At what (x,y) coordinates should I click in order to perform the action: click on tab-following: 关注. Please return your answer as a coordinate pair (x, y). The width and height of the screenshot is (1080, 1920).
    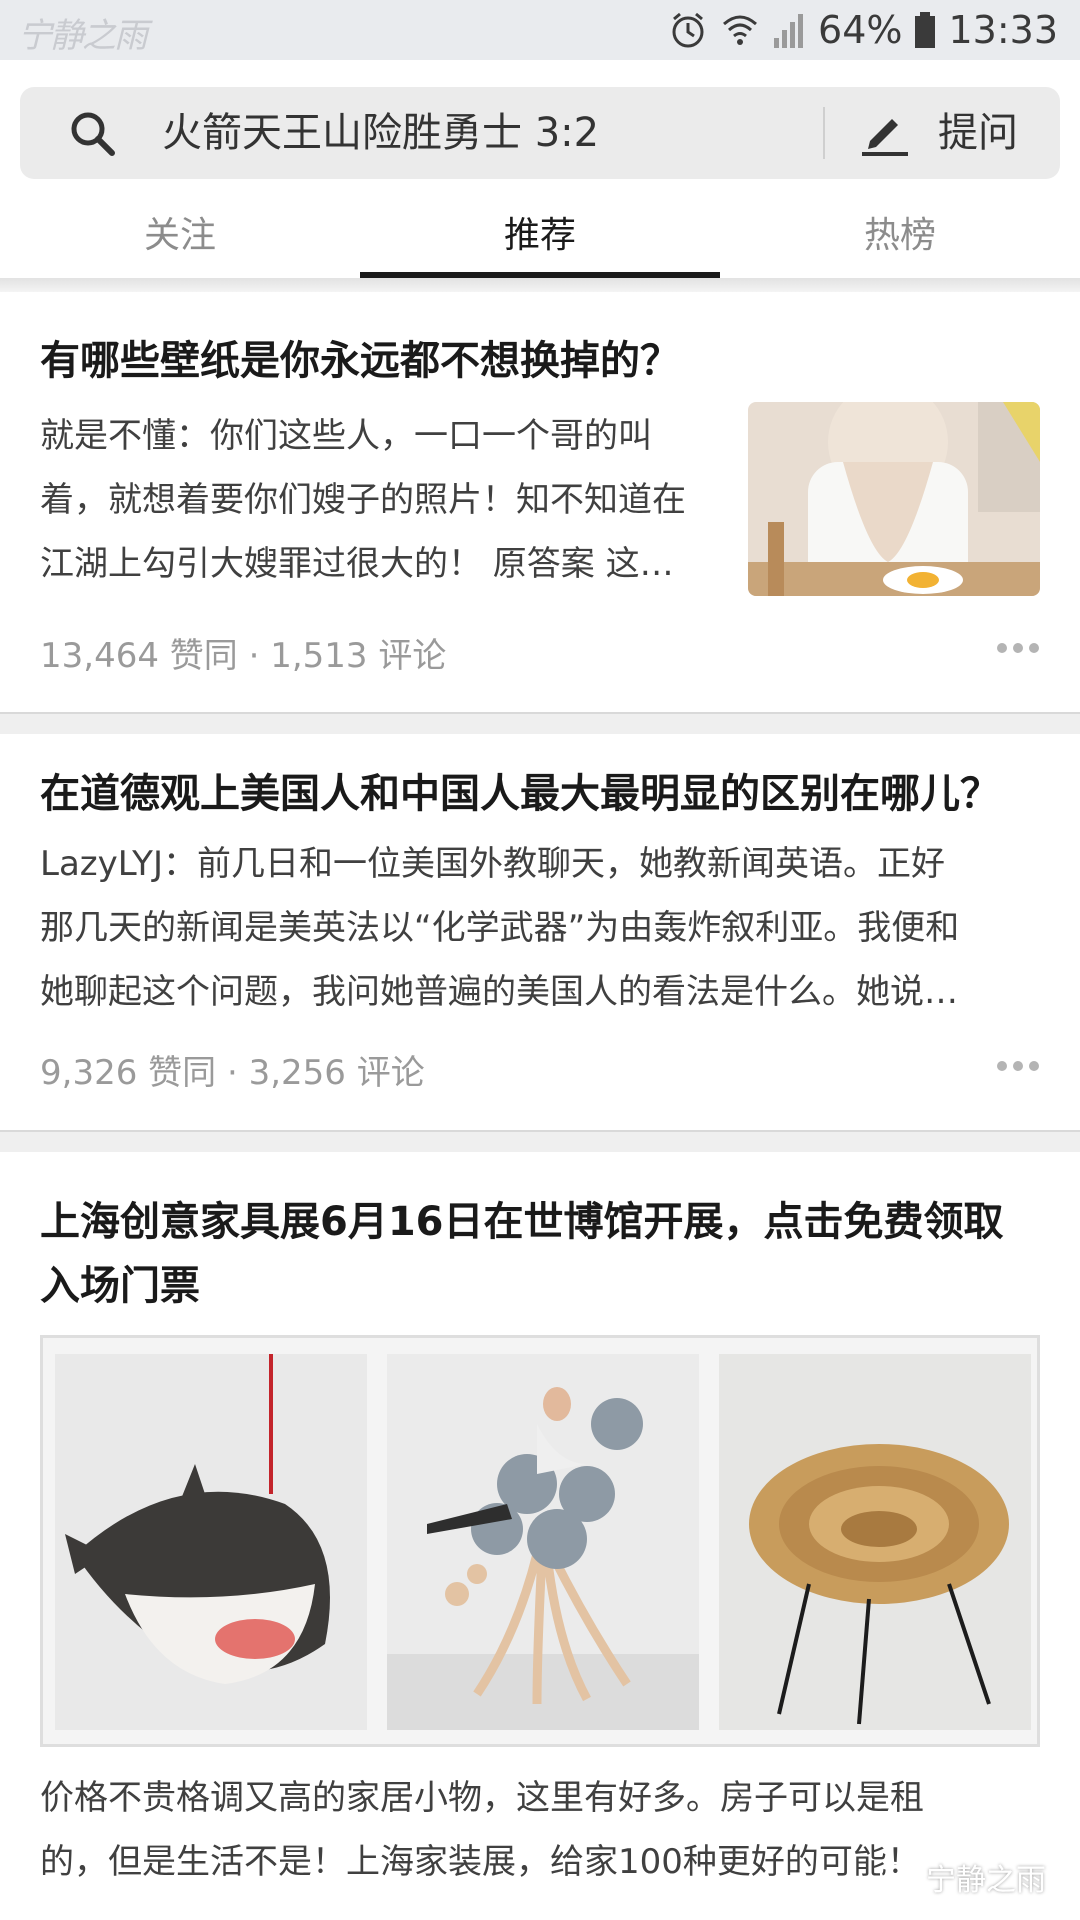
    Looking at the image, I should click on (180, 239).